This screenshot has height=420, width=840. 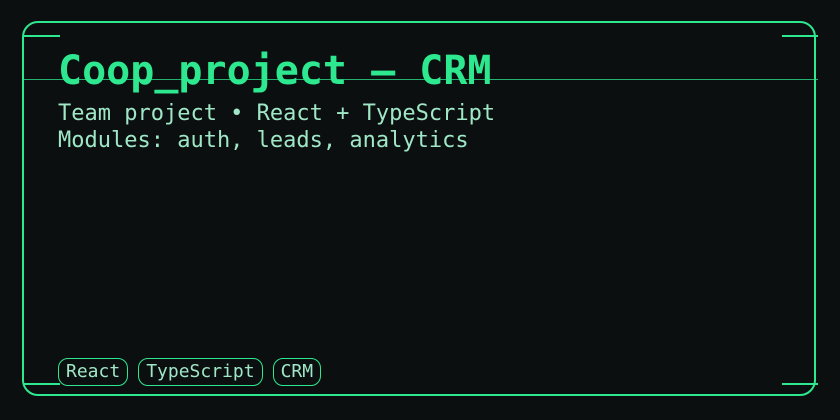 What do you see at coordinates (200, 372) in the screenshot?
I see `tag-typescript: TypeScript` at bounding box center [200, 372].